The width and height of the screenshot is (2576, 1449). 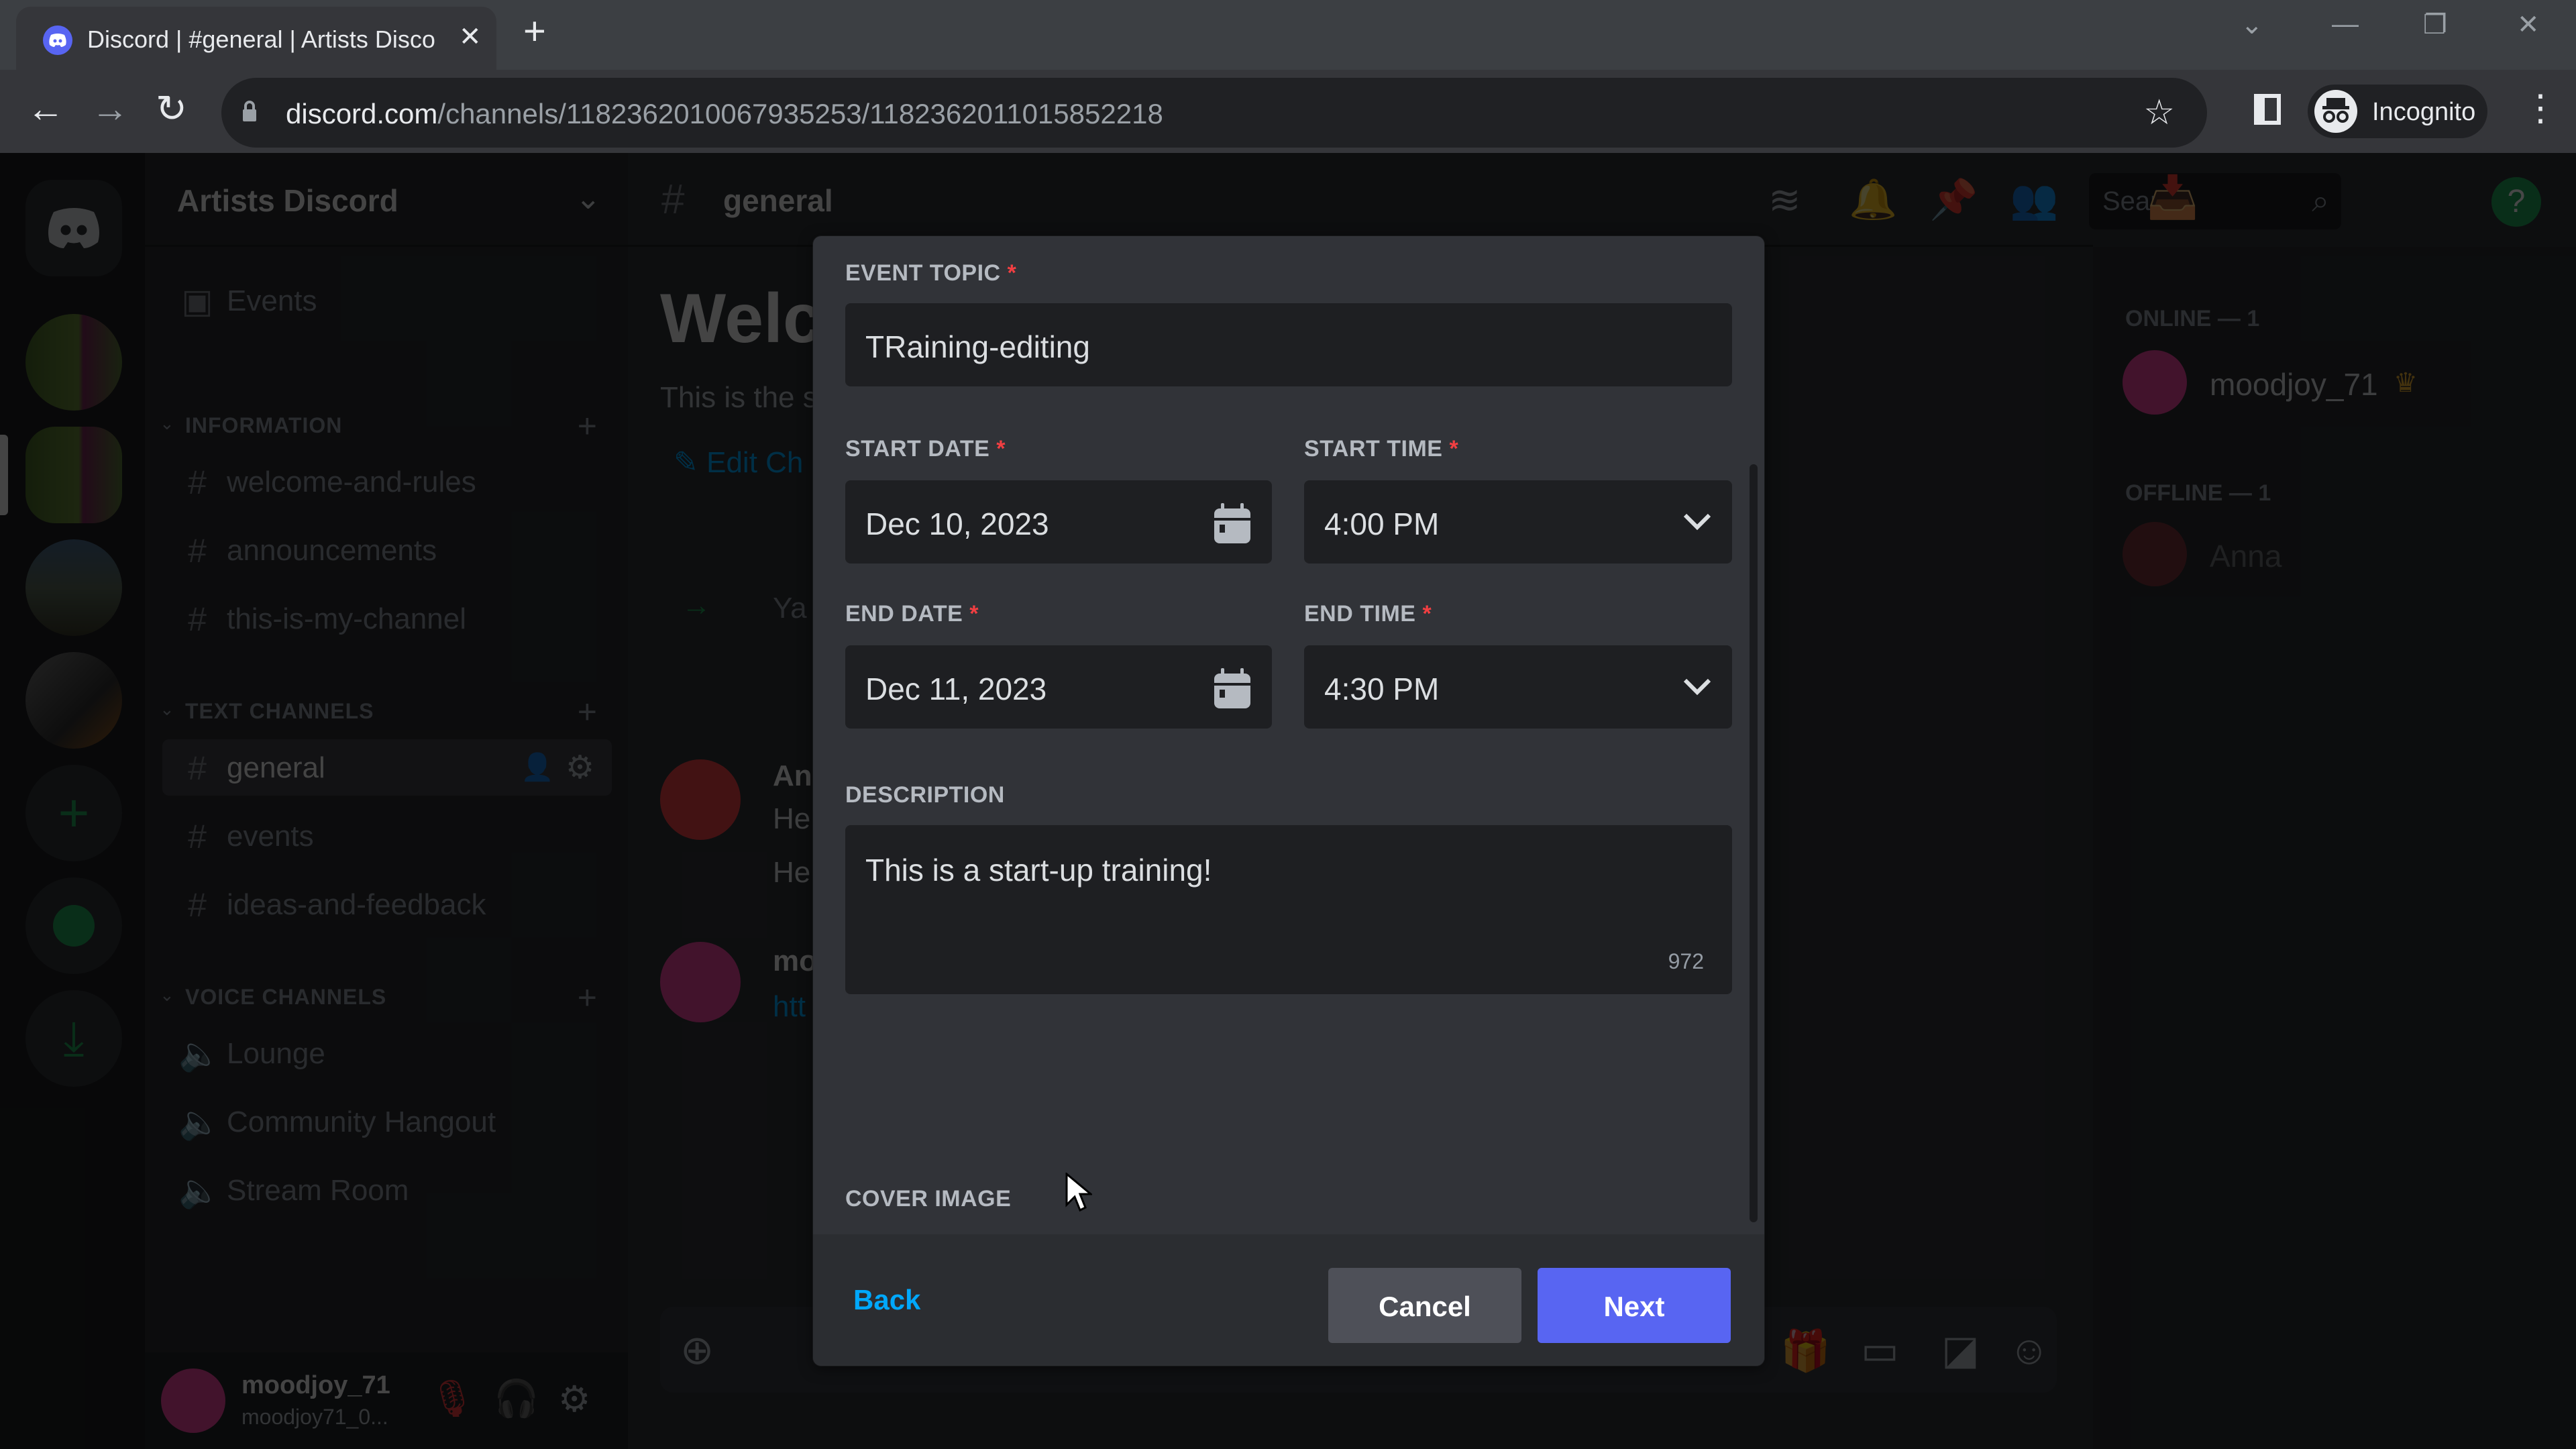 What do you see at coordinates (1038, 870) in the screenshot?
I see `description-value: This is a start-up training!` at bounding box center [1038, 870].